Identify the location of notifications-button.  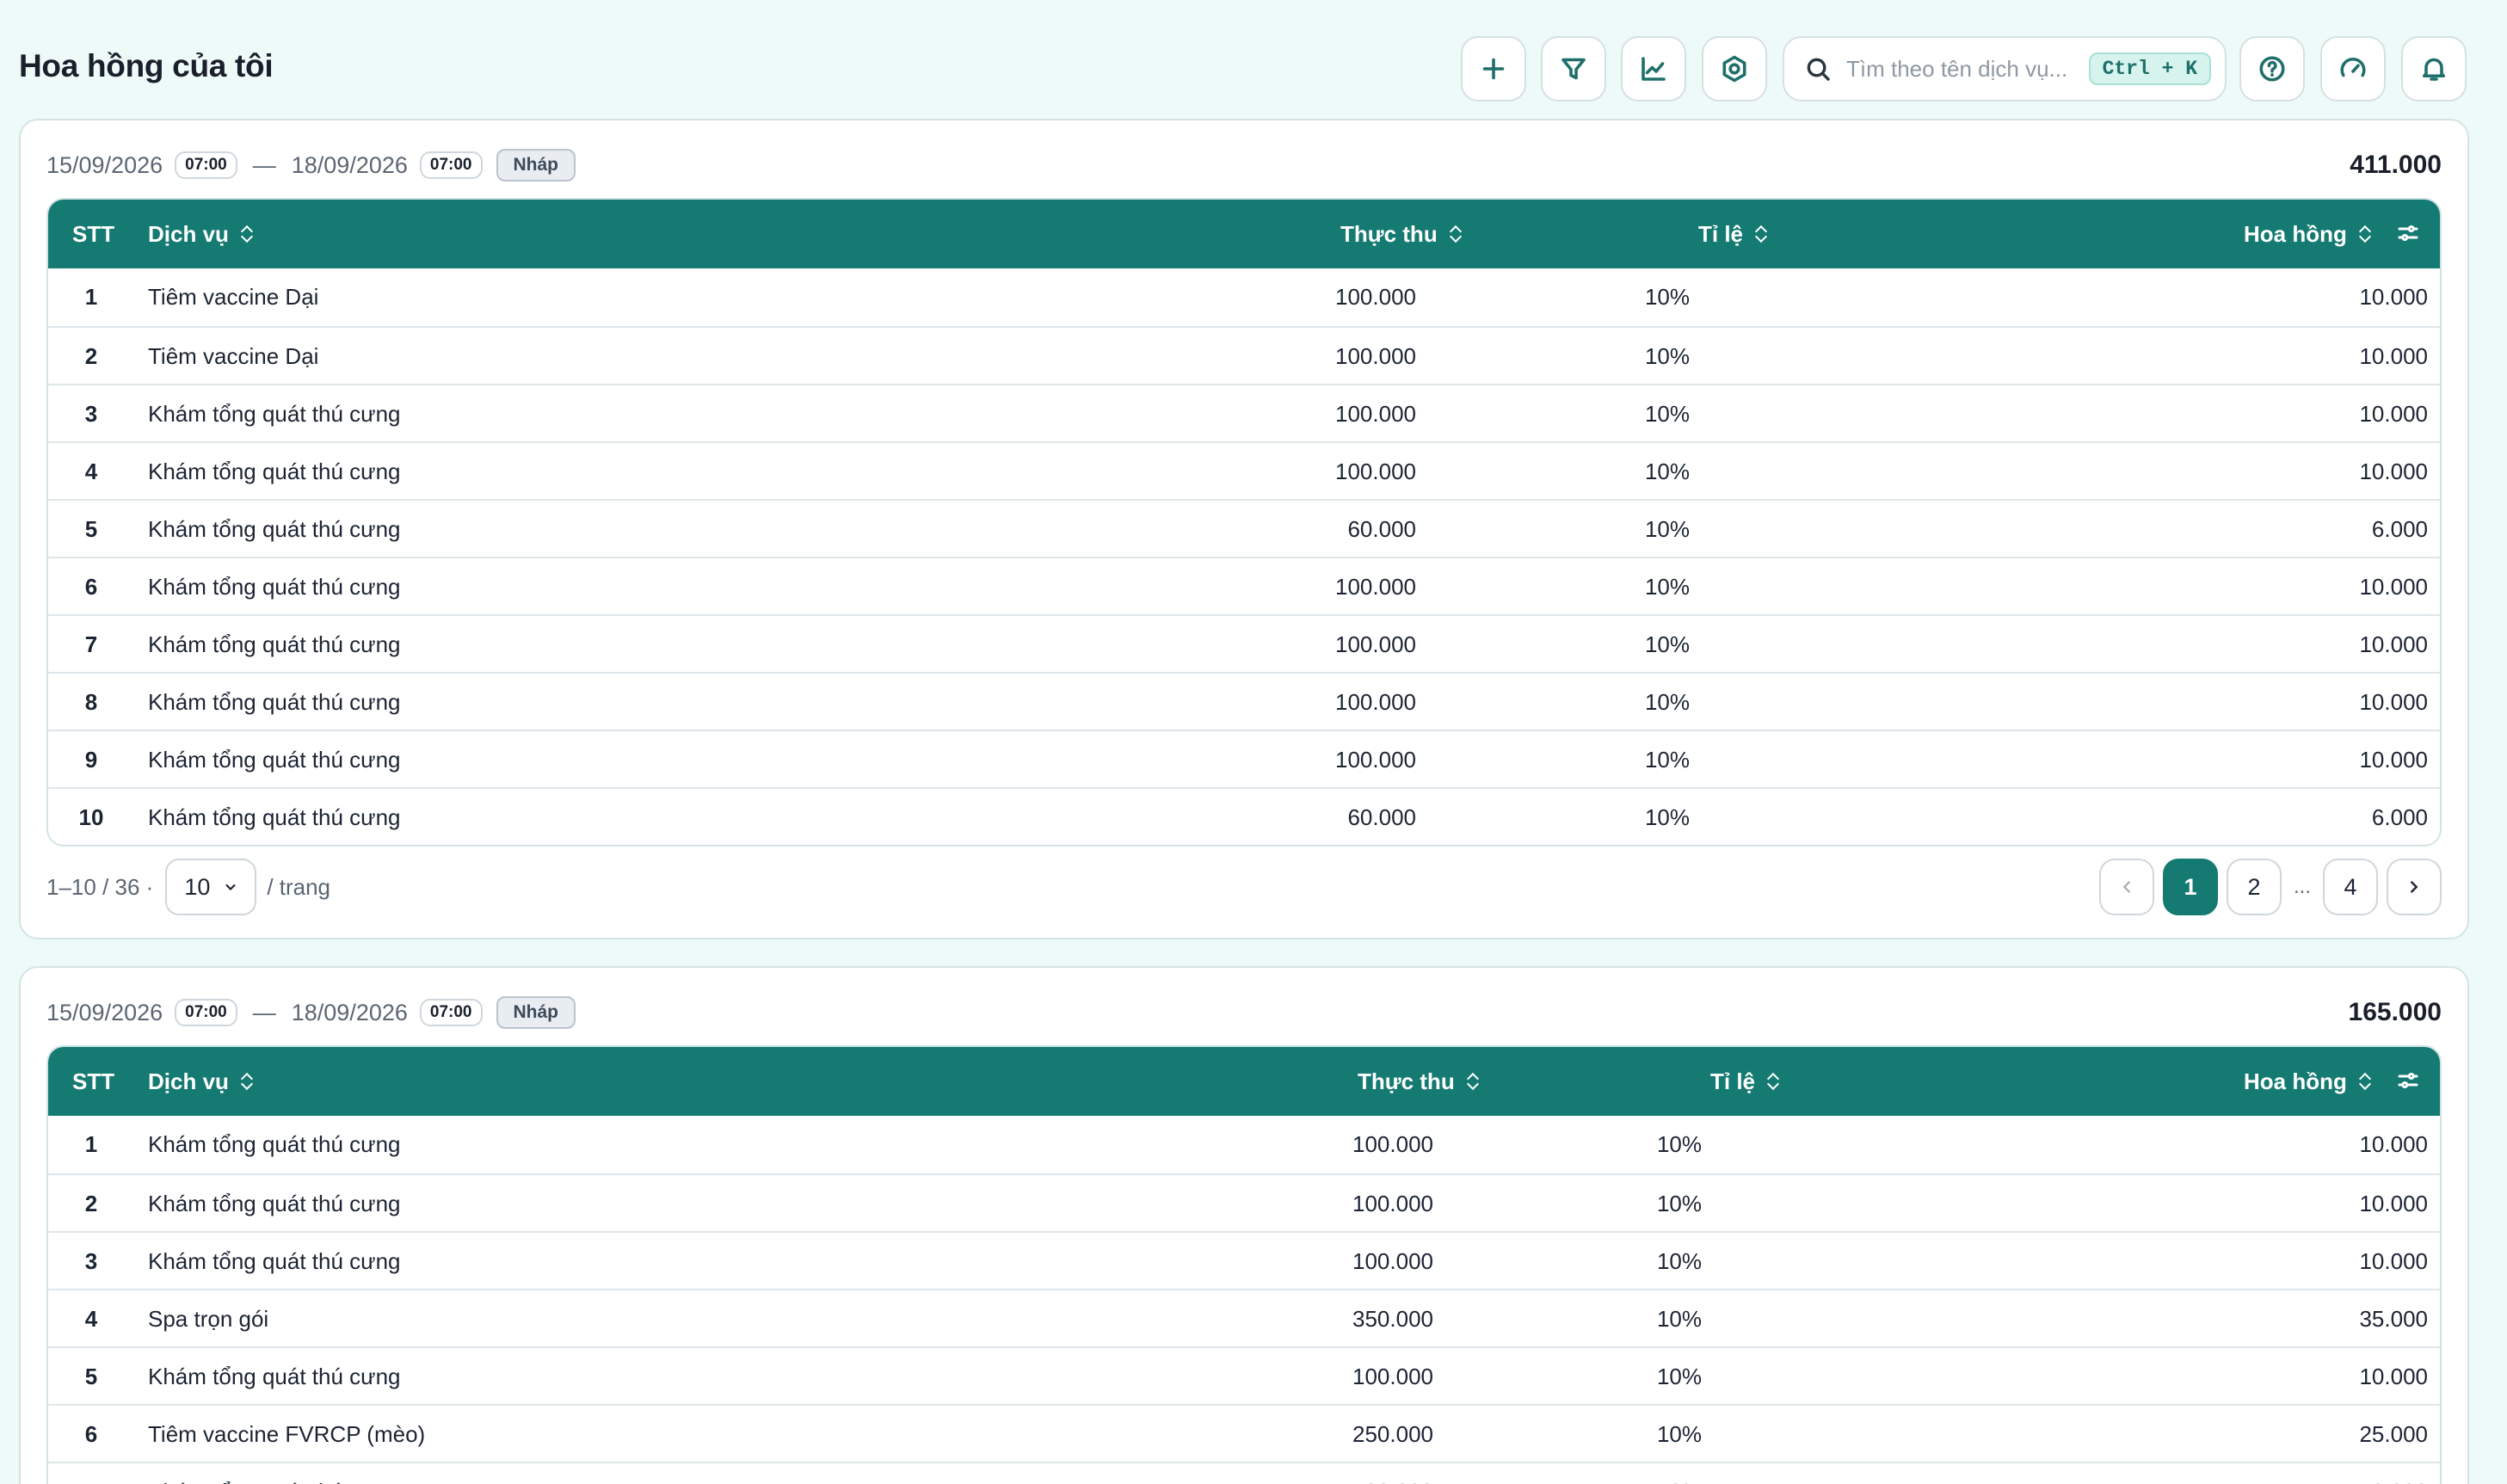
(2434, 69).